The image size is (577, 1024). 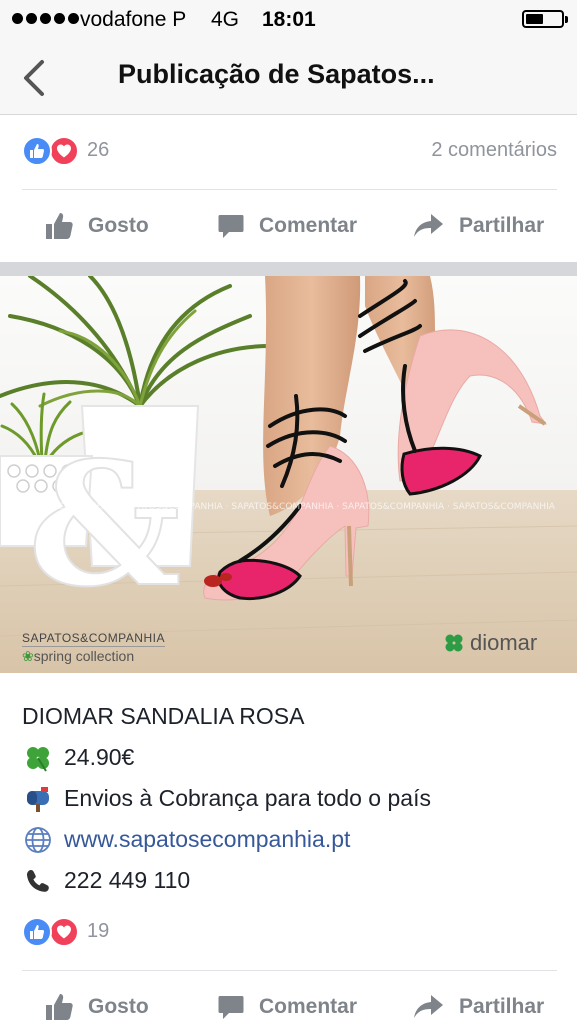 I want to click on network-type: 4G, so click(x=225, y=19).